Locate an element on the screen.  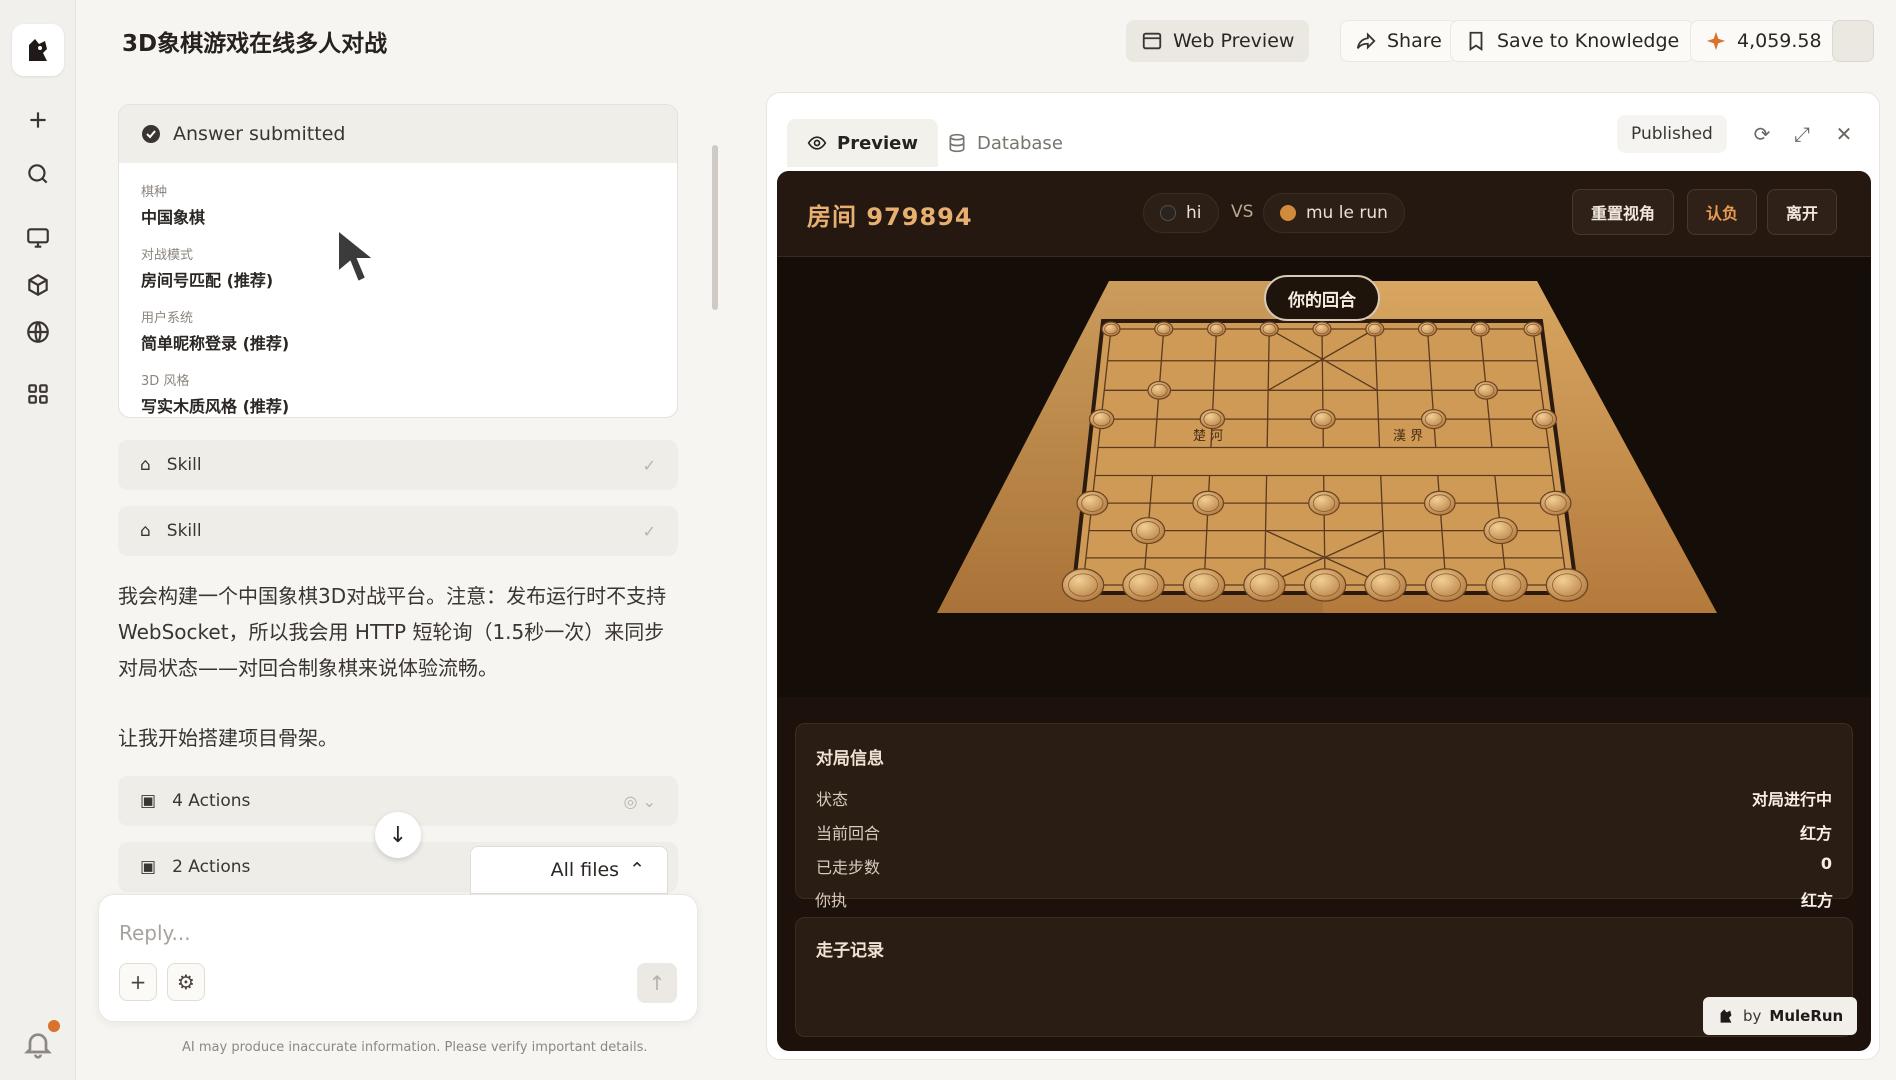
web-preview-button: Web Preview is located at coordinates (1218, 41).